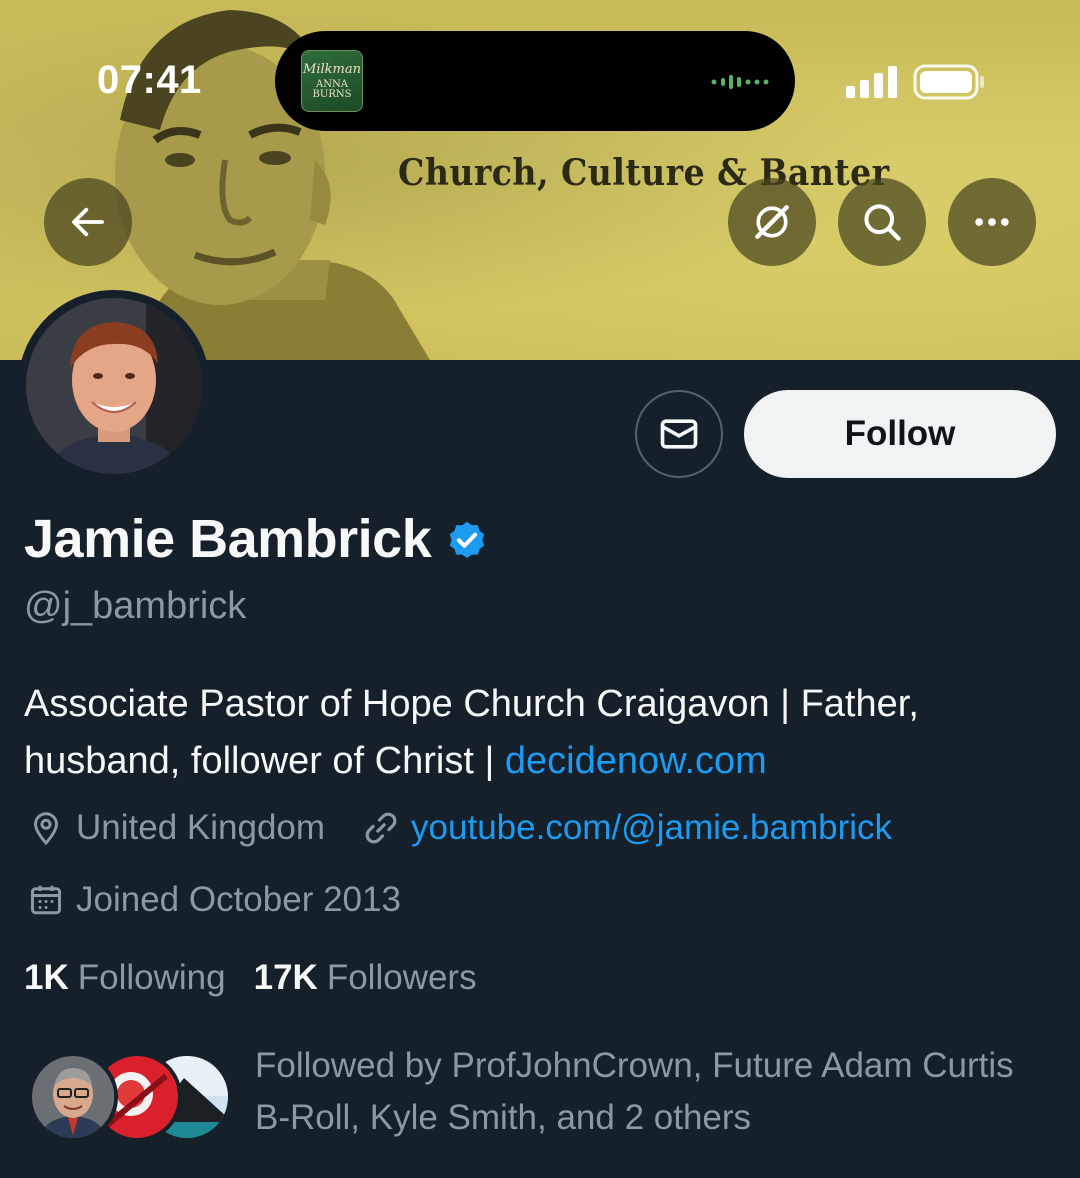 The width and height of the screenshot is (1080, 1178). I want to click on more-horizontal-icon, so click(992, 222).